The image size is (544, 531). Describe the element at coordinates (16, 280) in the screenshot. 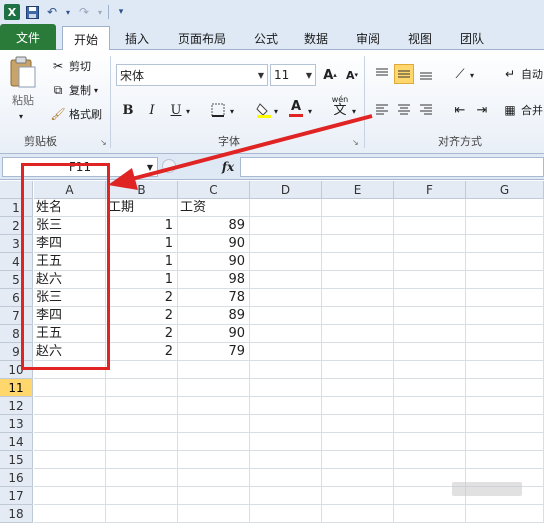

I see `row-header: 5` at that location.